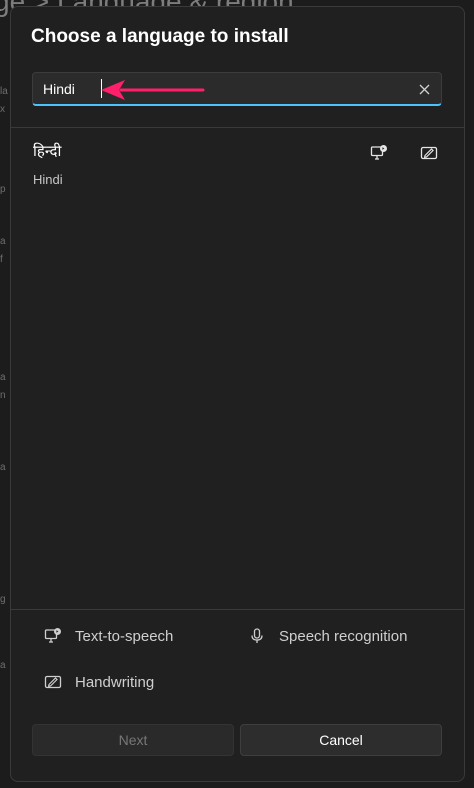 The height and width of the screenshot is (788, 474). What do you see at coordinates (237, 609) in the screenshot?
I see `bottom-divider` at bounding box center [237, 609].